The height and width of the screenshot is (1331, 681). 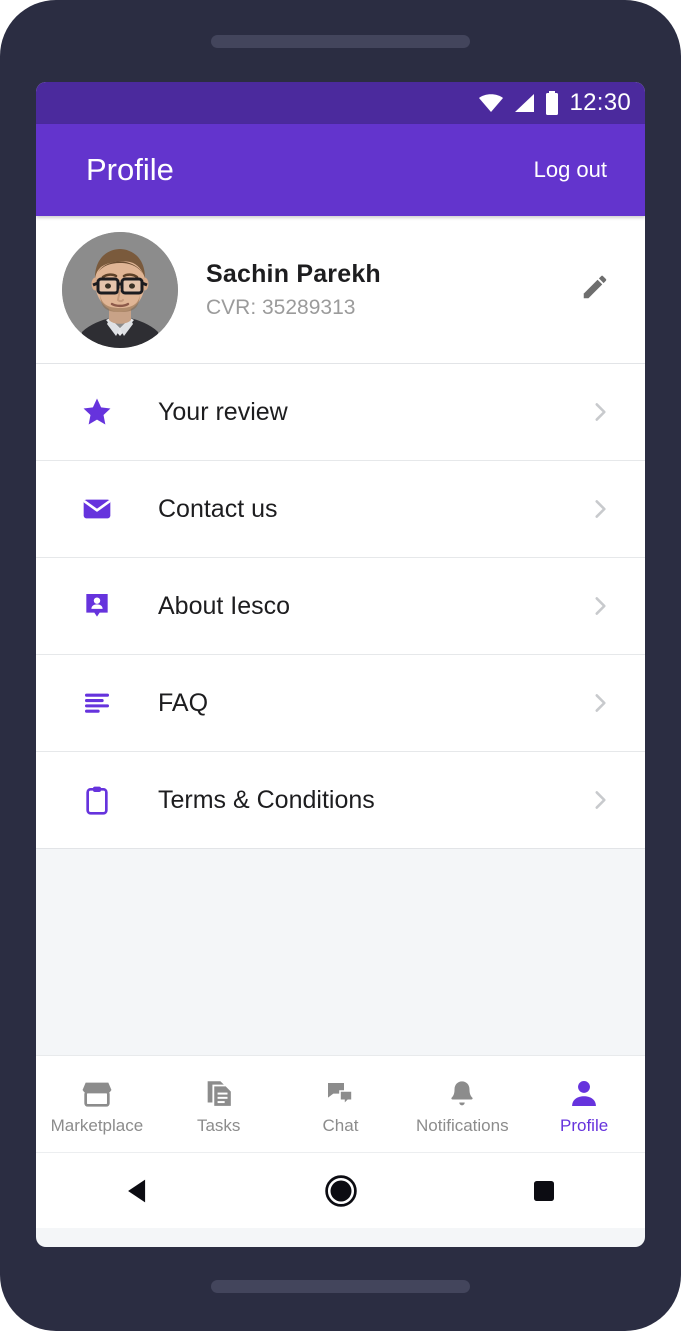 I want to click on status-bar-clock: 12:30, so click(x=600, y=102).